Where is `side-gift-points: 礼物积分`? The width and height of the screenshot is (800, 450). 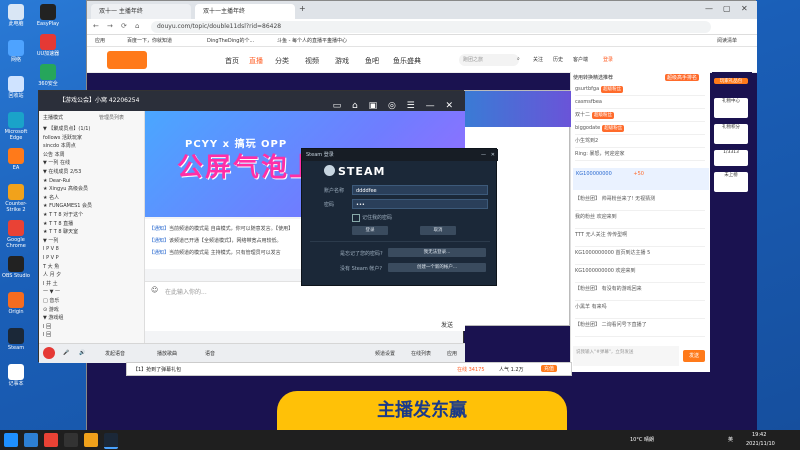
side-gift-points: 礼物积分 is located at coordinates (731, 134).